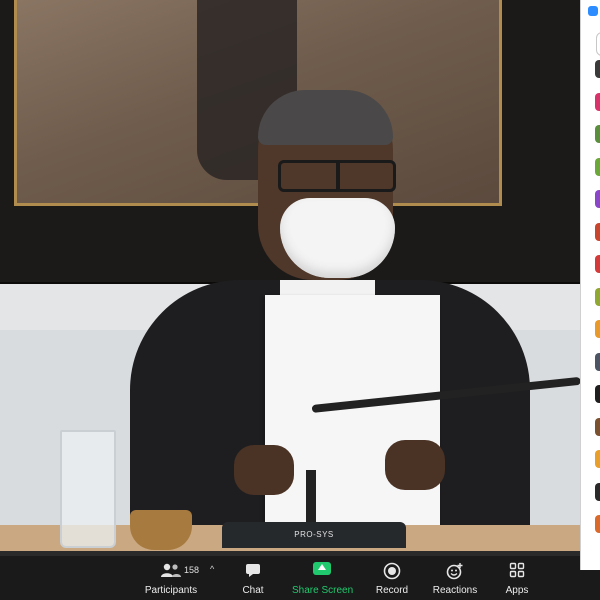  What do you see at coordinates (455, 590) in the screenshot?
I see `reactions-label: Reactions` at bounding box center [455, 590].